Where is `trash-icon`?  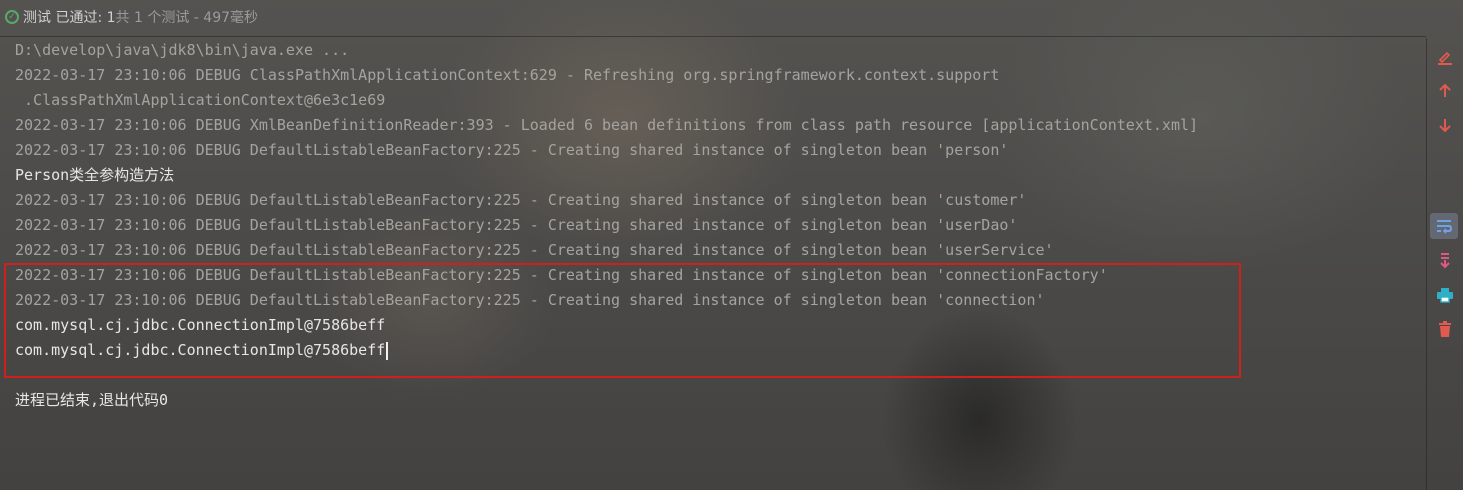
trash-icon is located at coordinates (1445, 329).